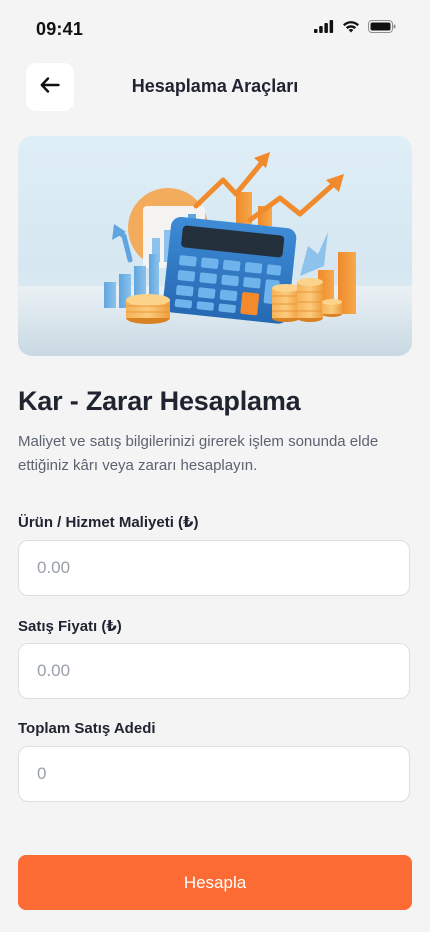  Describe the element at coordinates (70, 626) in the screenshot. I see `price-label: Satış Fiyatı (₺)` at that location.